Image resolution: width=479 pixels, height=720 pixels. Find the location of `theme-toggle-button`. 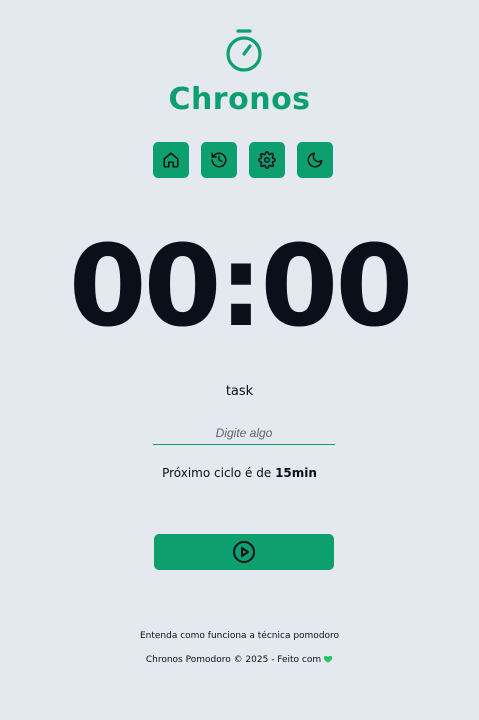

theme-toggle-button is located at coordinates (315, 160).